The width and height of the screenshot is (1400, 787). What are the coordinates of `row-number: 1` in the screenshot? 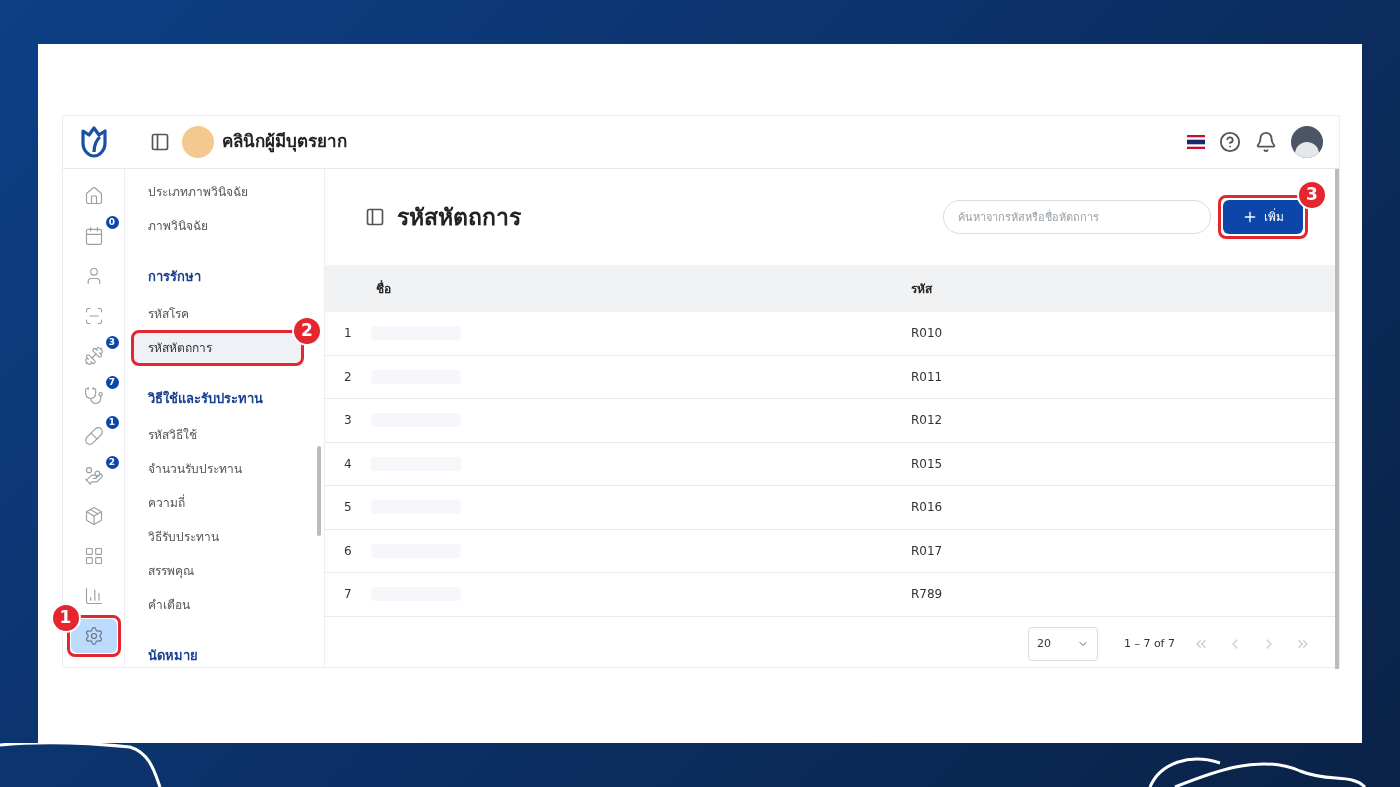 It's located at (348, 334).